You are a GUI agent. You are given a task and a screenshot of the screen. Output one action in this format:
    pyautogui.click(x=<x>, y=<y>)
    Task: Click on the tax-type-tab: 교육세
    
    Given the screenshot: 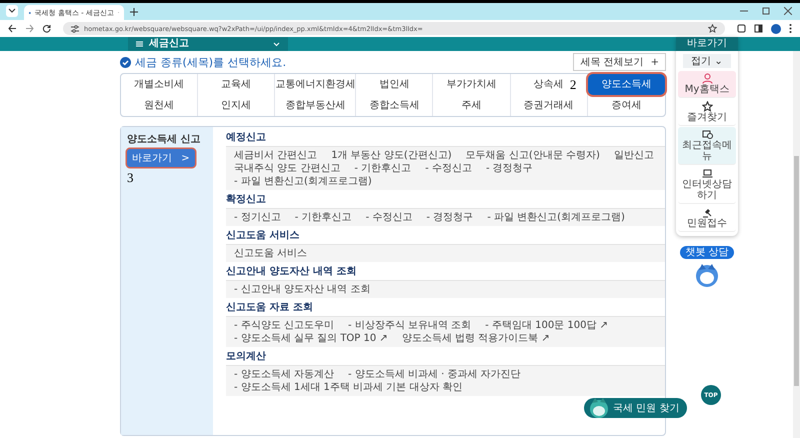 What is the action you would take?
    pyautogui.click(x=236, y=84)
    